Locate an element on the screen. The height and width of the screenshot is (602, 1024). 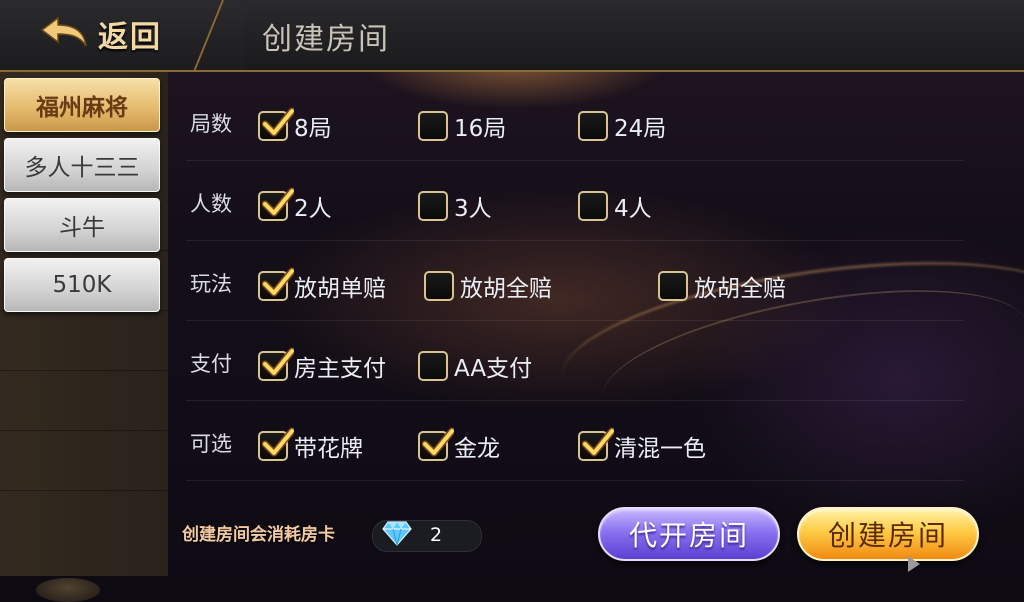
back-button: 返回 is located at coordinates (115, 34).